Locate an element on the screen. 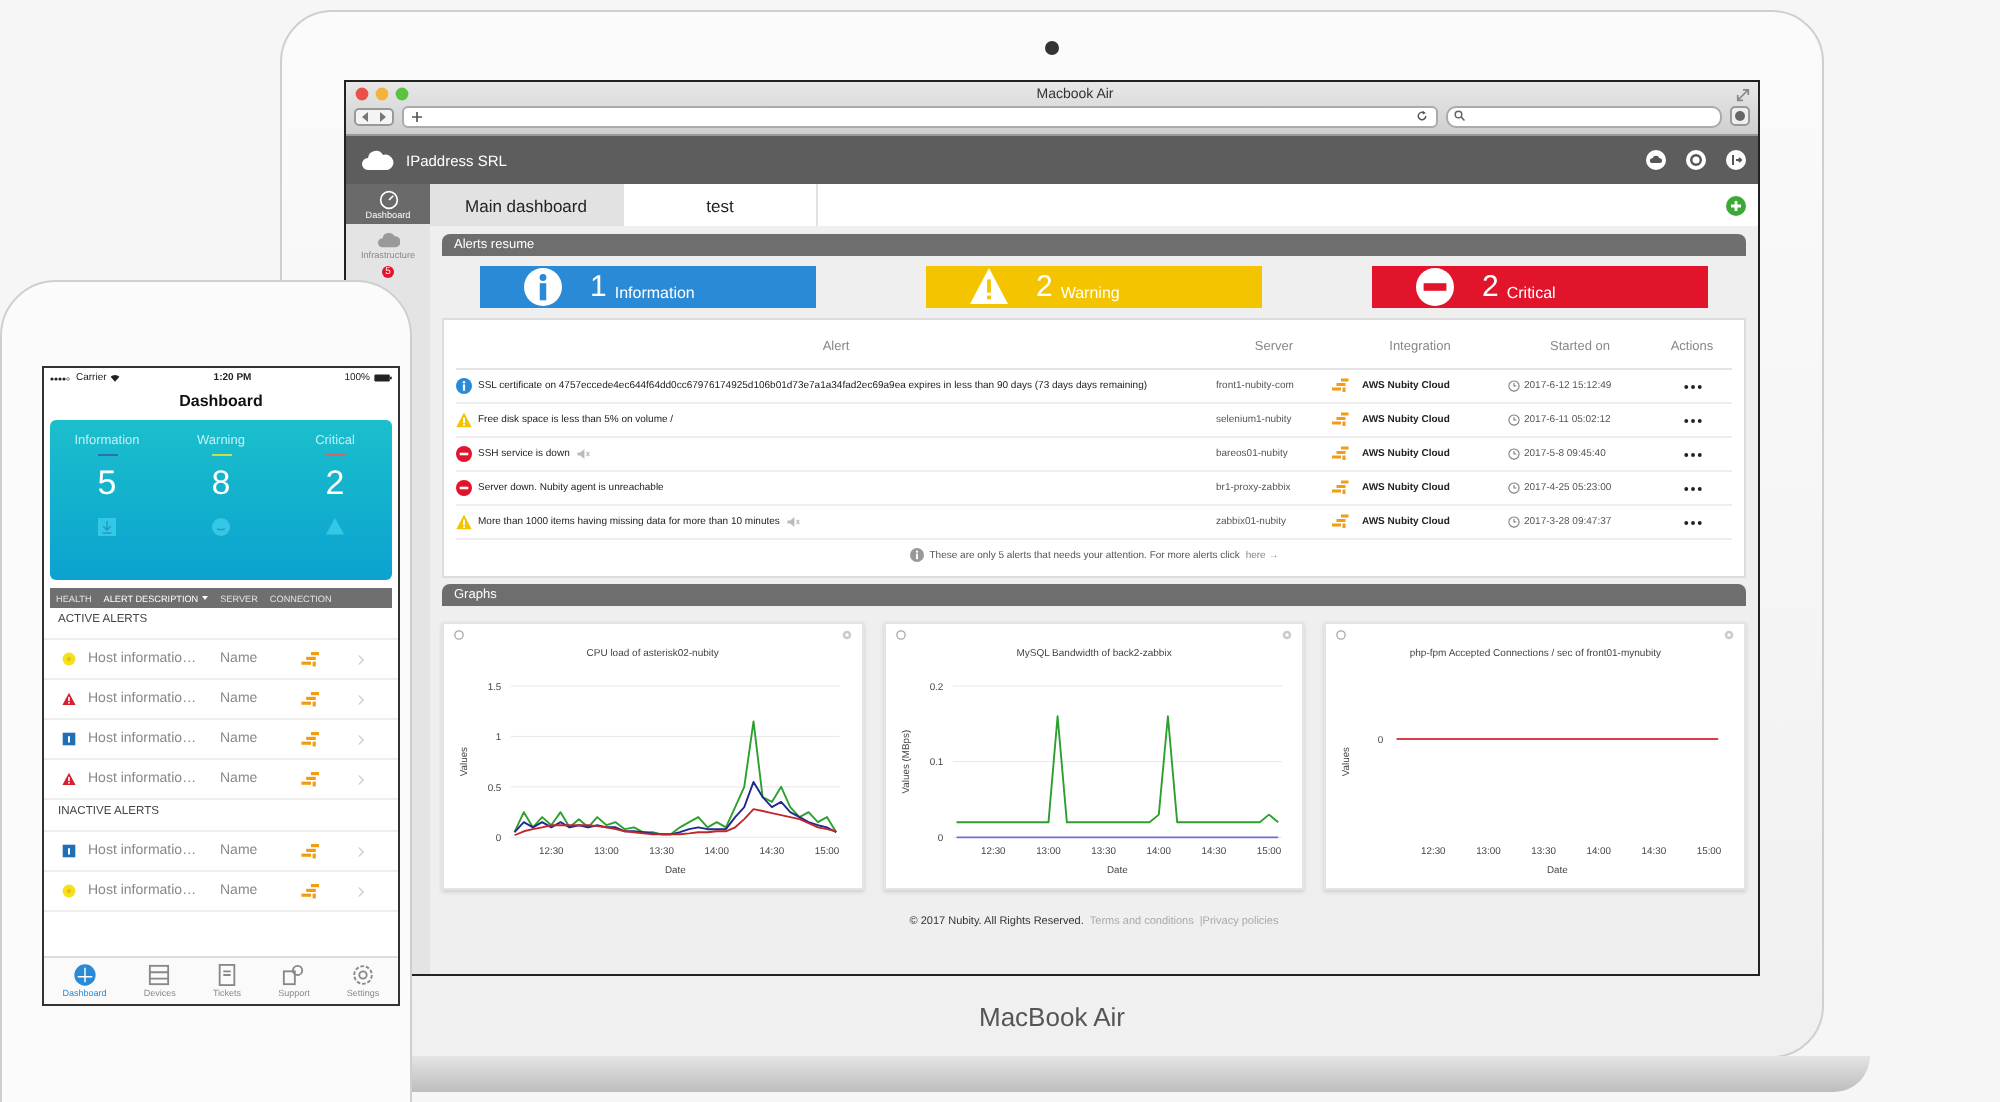 The width and height of the screenshot is (2000, 1102). dashboard-tab: Main dashboard is located at coordinates (527, 205).